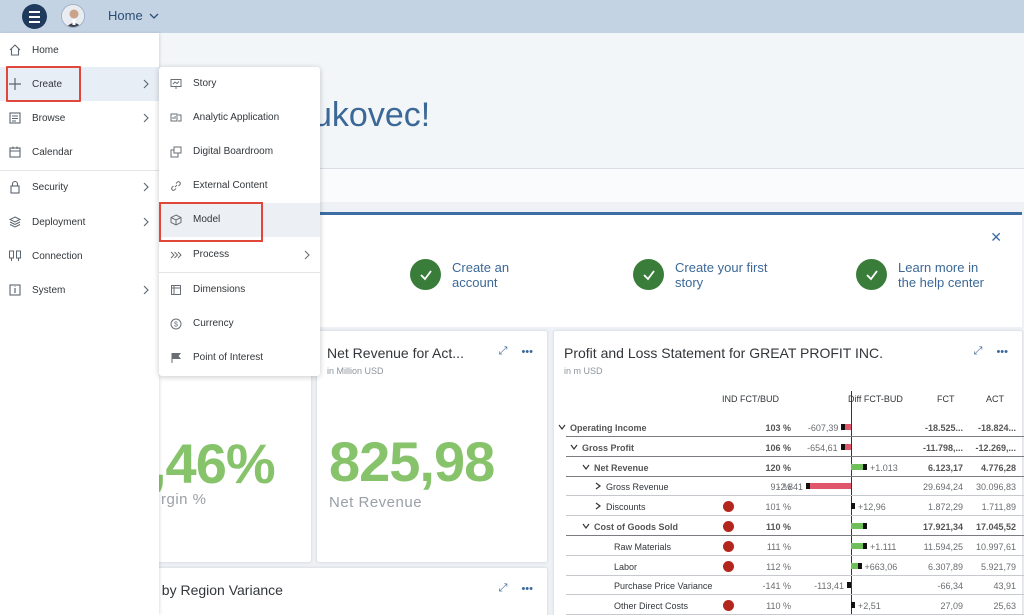  Describe the element at coordinates (795, 507) in the screenshot. I see `table-row: Discounts 101 % +12,96 1.872,29 1.711,89` at that location.